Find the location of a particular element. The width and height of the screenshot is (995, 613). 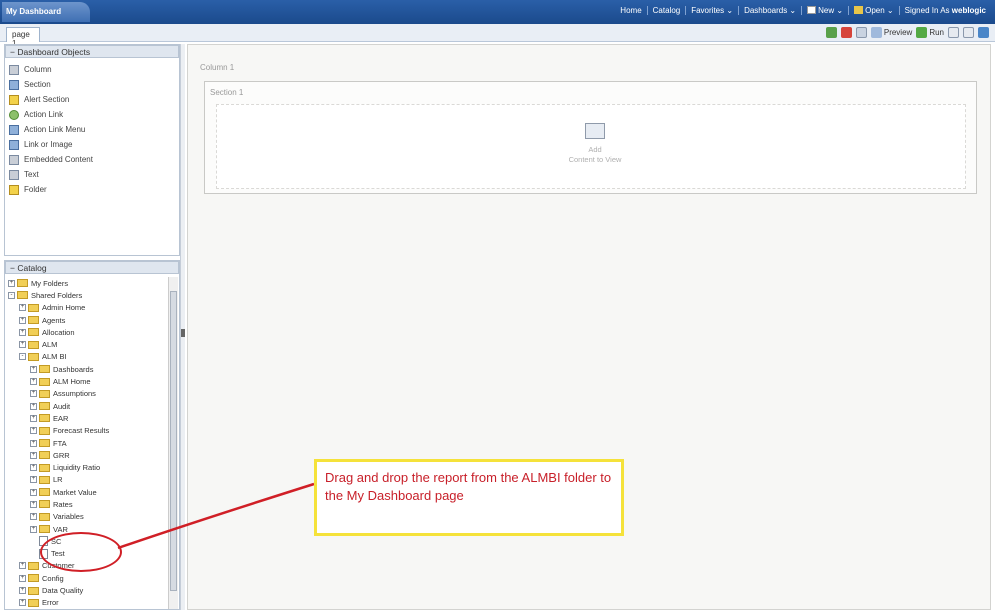

object-action-link-menu: Action Link Menu is located at coordinates (92, 129).